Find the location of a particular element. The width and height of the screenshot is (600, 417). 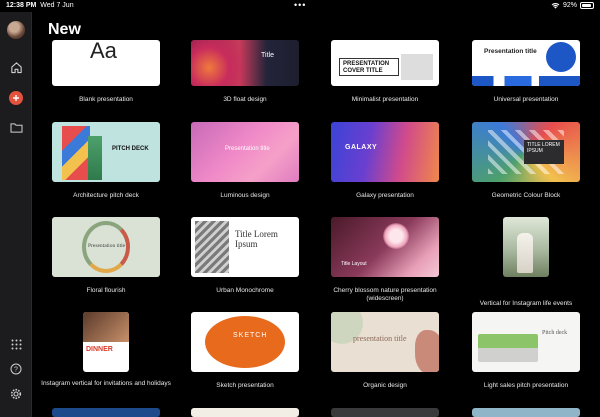

template-preview-text: Title Layout is located at coordinates (354, 264).